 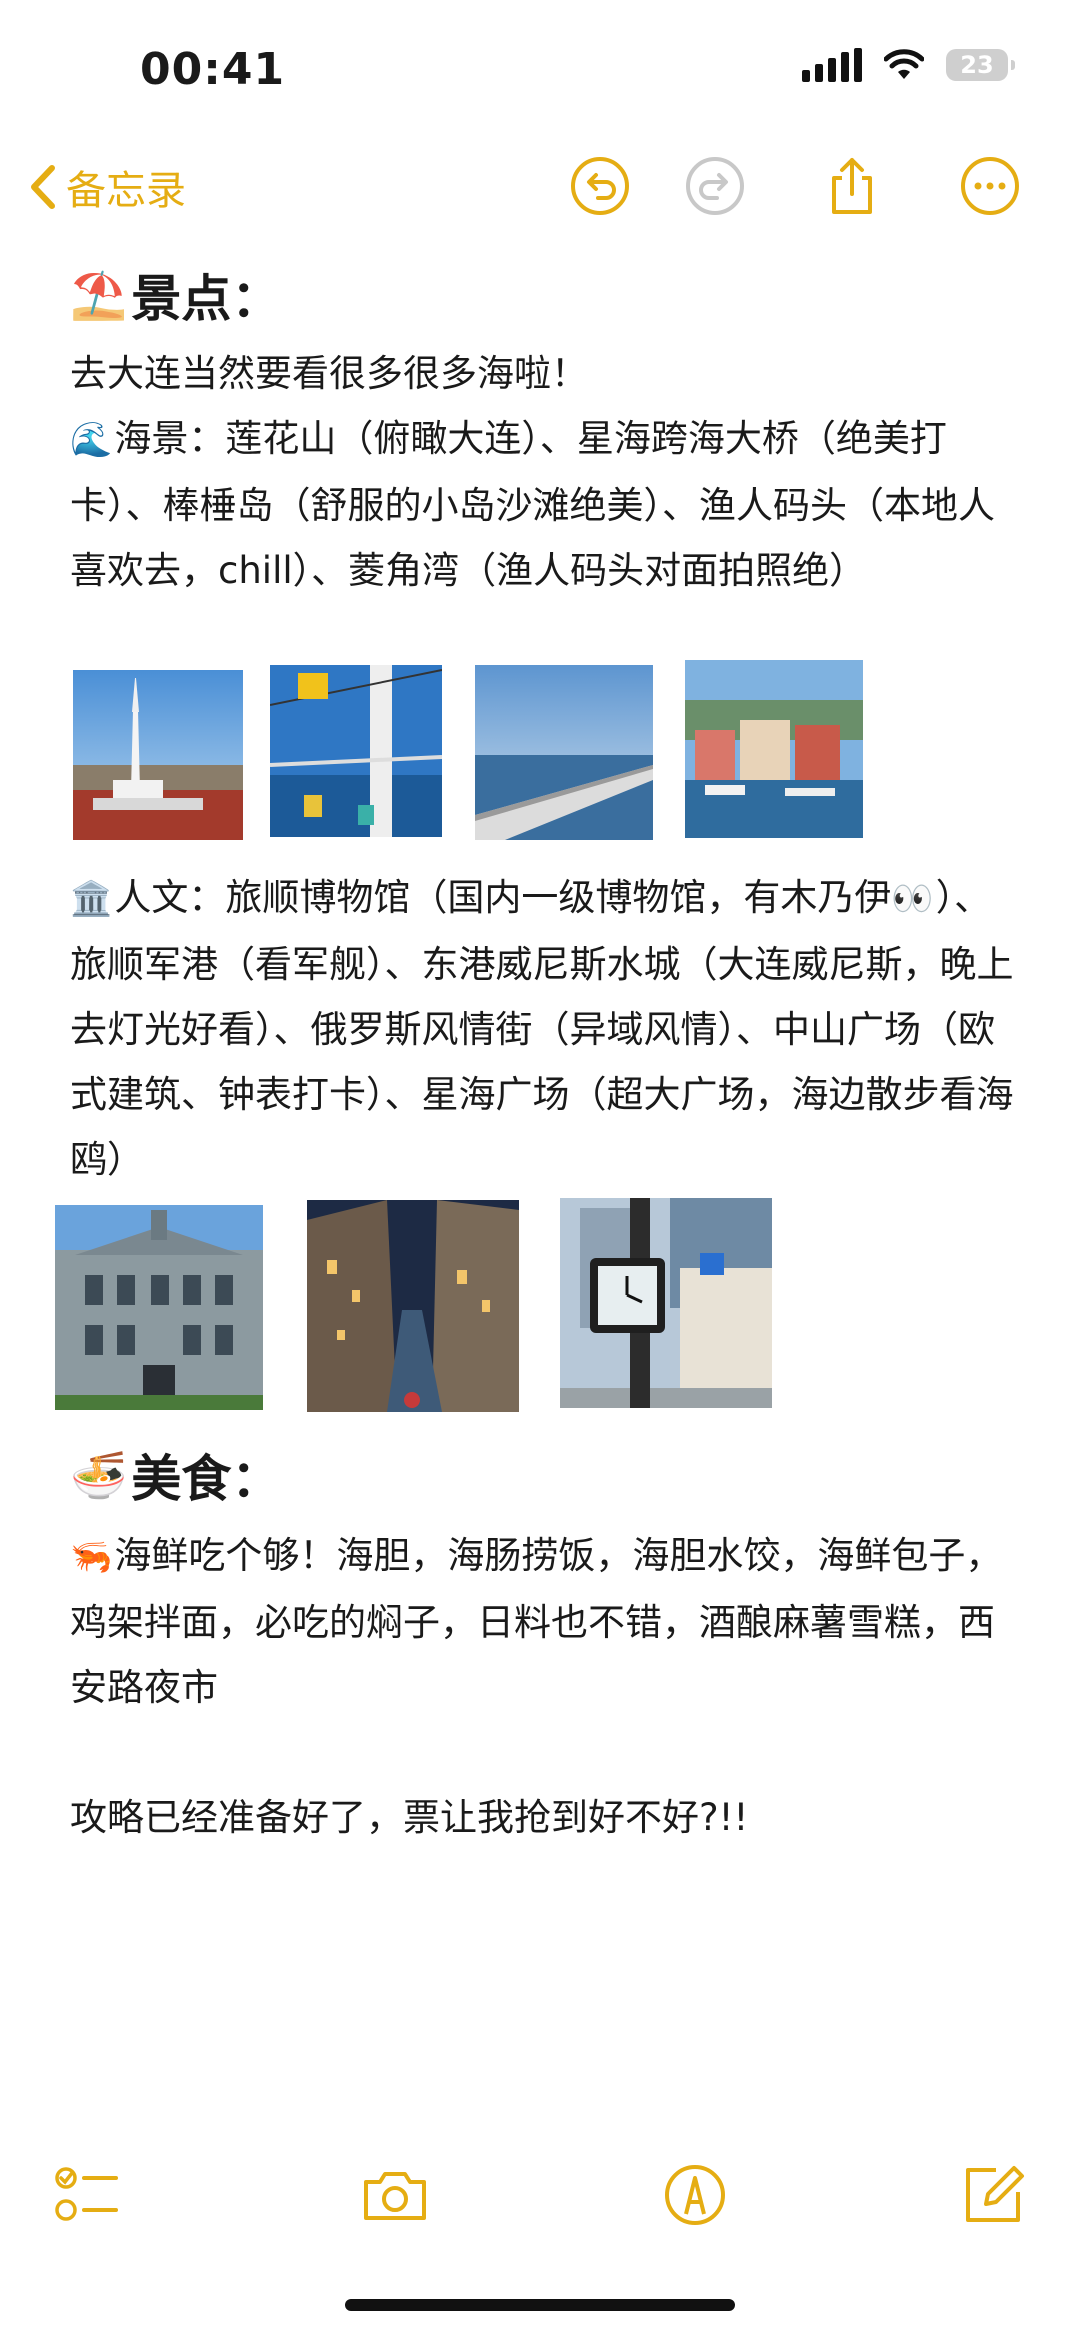 I want to click on photo-clock-square, so click(x=666, y=1303).